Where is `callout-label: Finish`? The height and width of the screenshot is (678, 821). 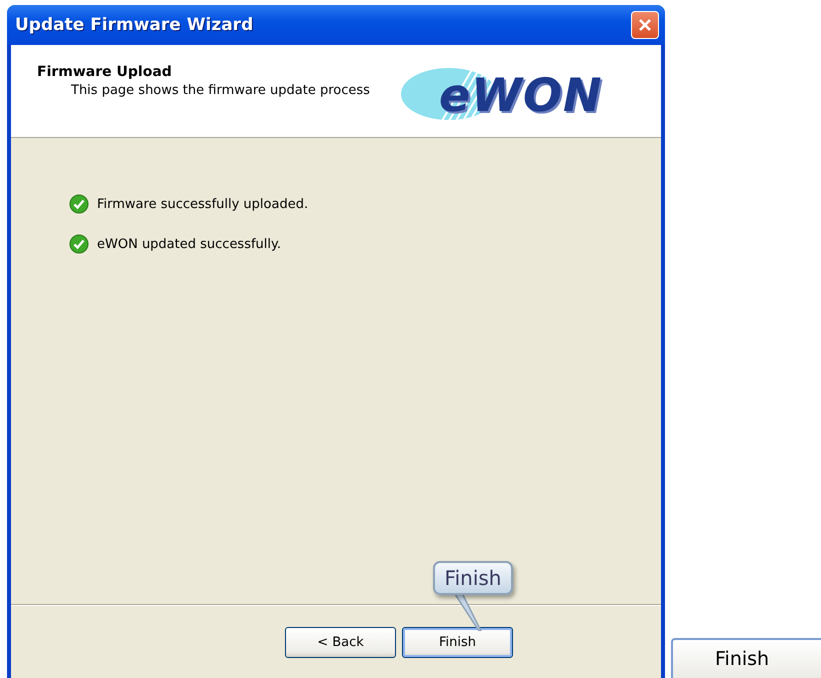 callout-label: Finish is located at coordinates (473, 578).